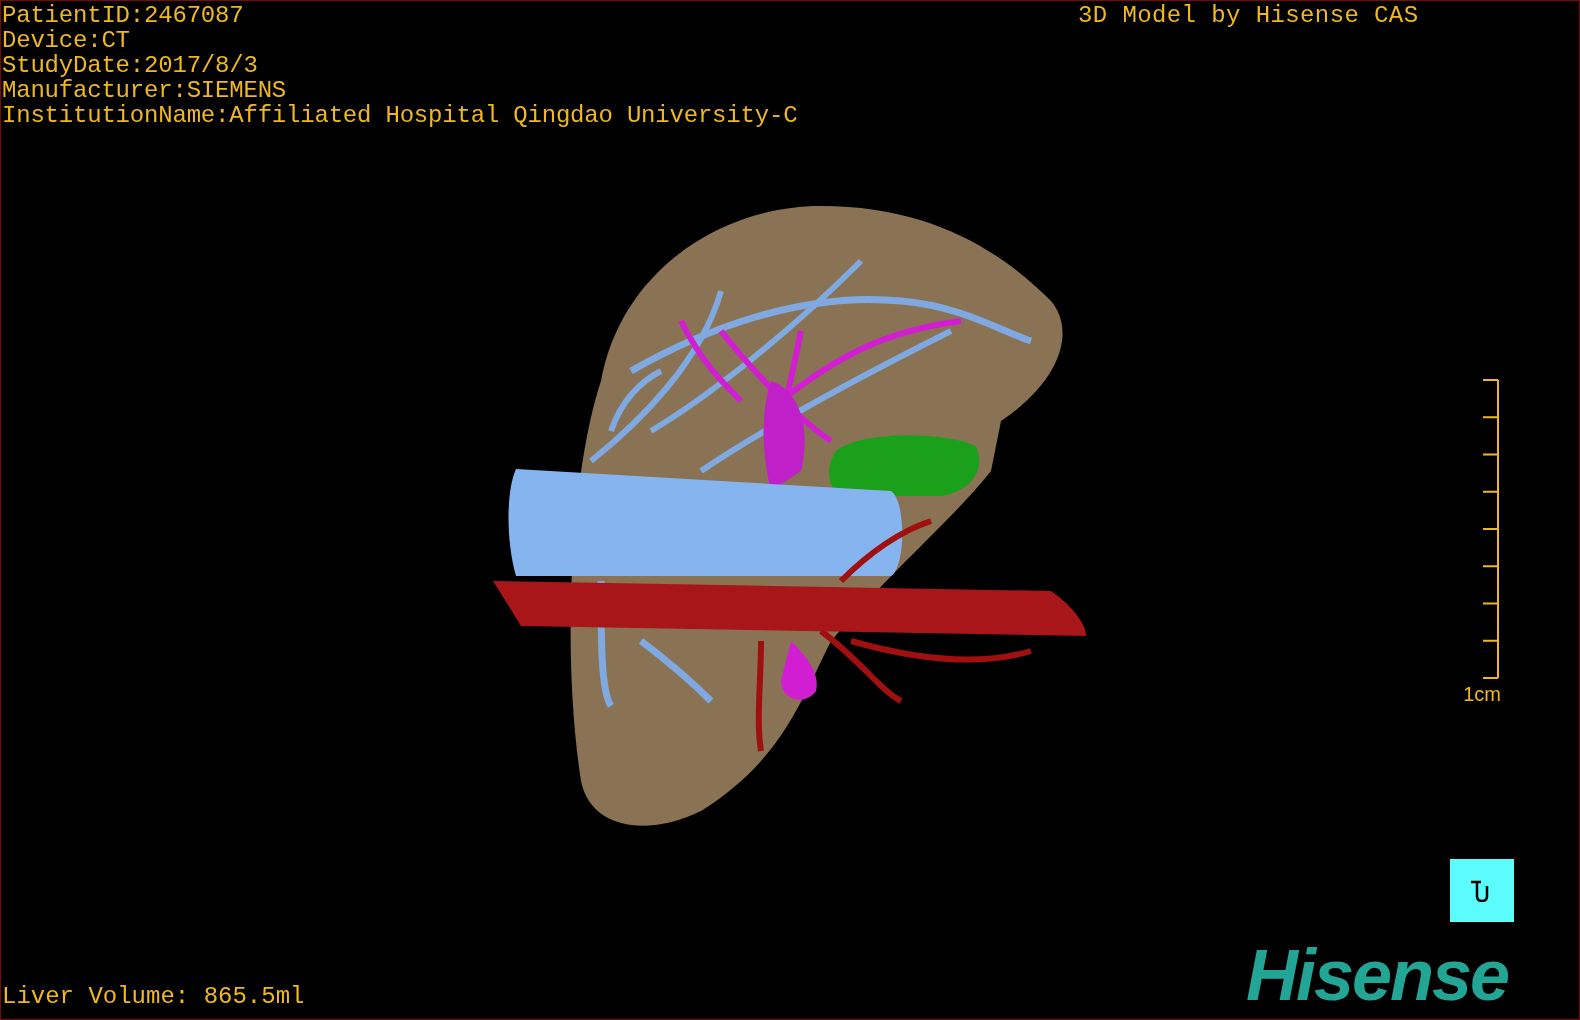 This screenshot has height=1020, width=1580. I want to click on info-line: Device:CT, so click(66, 40).